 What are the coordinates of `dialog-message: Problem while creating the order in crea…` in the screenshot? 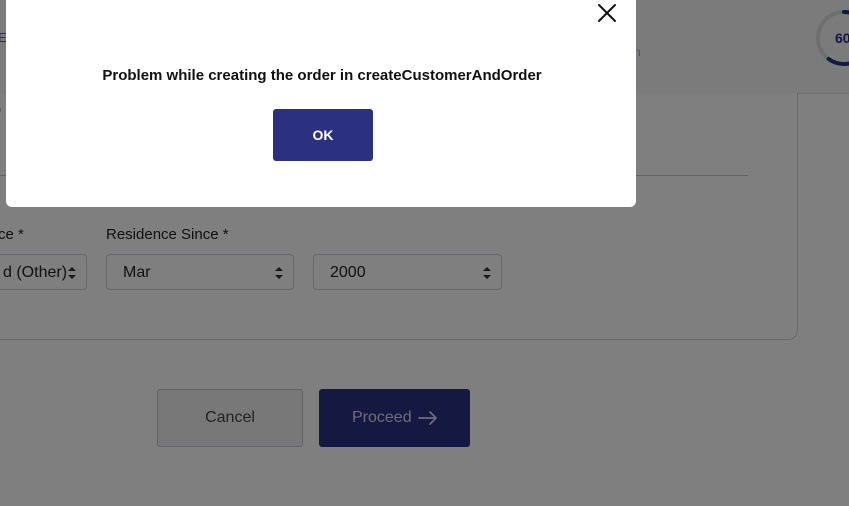 It's located at (322, 75).